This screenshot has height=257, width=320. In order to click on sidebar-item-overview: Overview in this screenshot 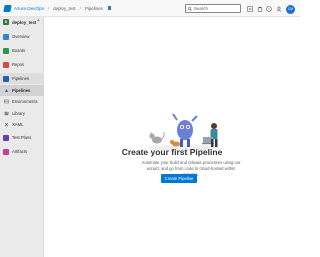, I will do `click(22, 36)`.